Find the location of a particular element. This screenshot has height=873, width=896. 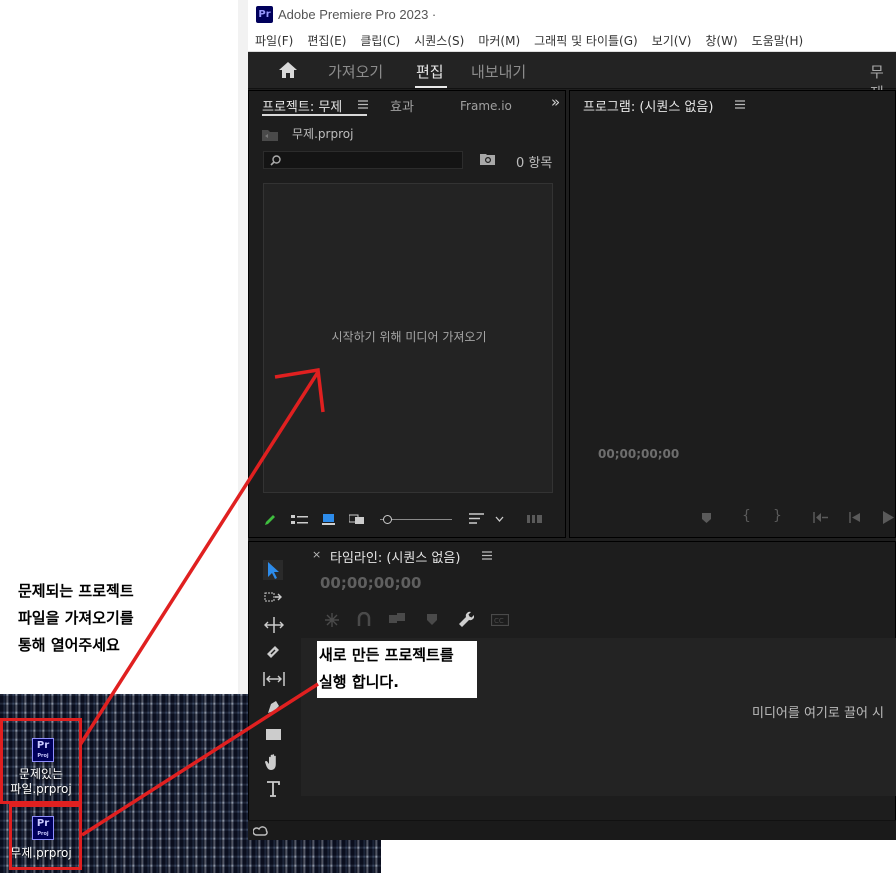

slip-tool-icon is located at coordinates (274, 679).